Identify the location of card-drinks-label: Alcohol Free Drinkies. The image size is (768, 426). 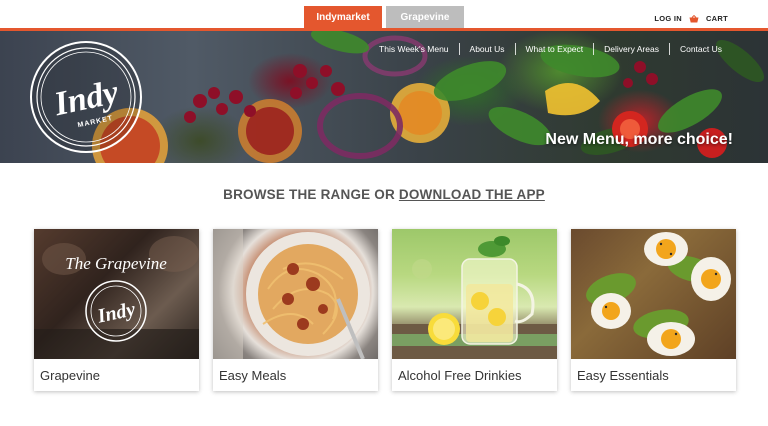
(460, 375).